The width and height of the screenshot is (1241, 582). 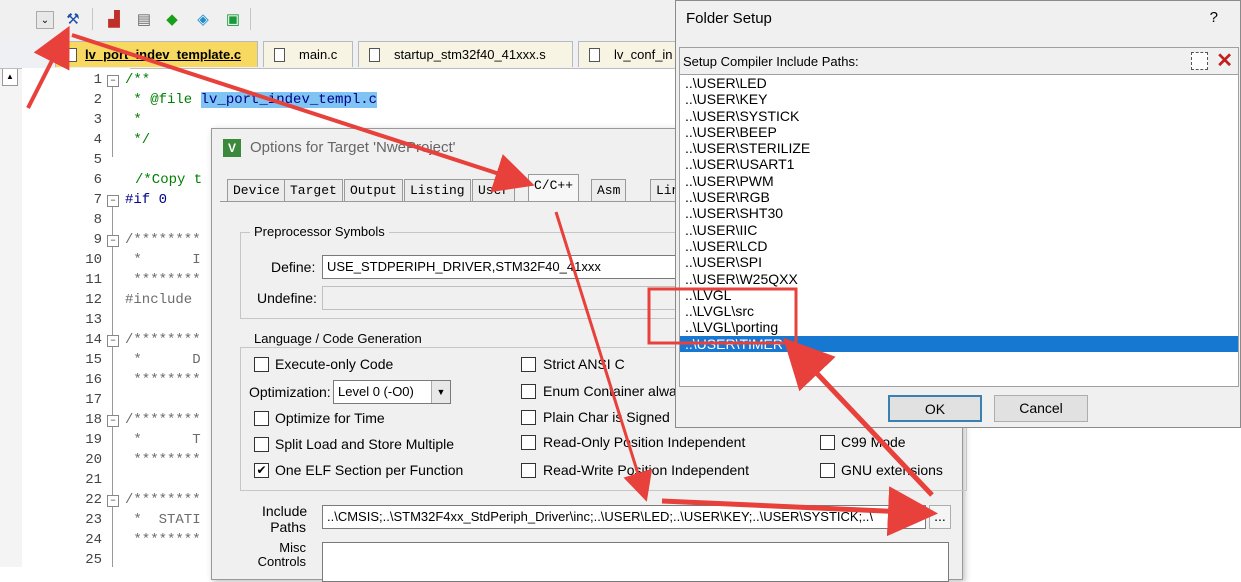 I want to click on pack-installer-icon: ◈, so click(x=203, y=19).